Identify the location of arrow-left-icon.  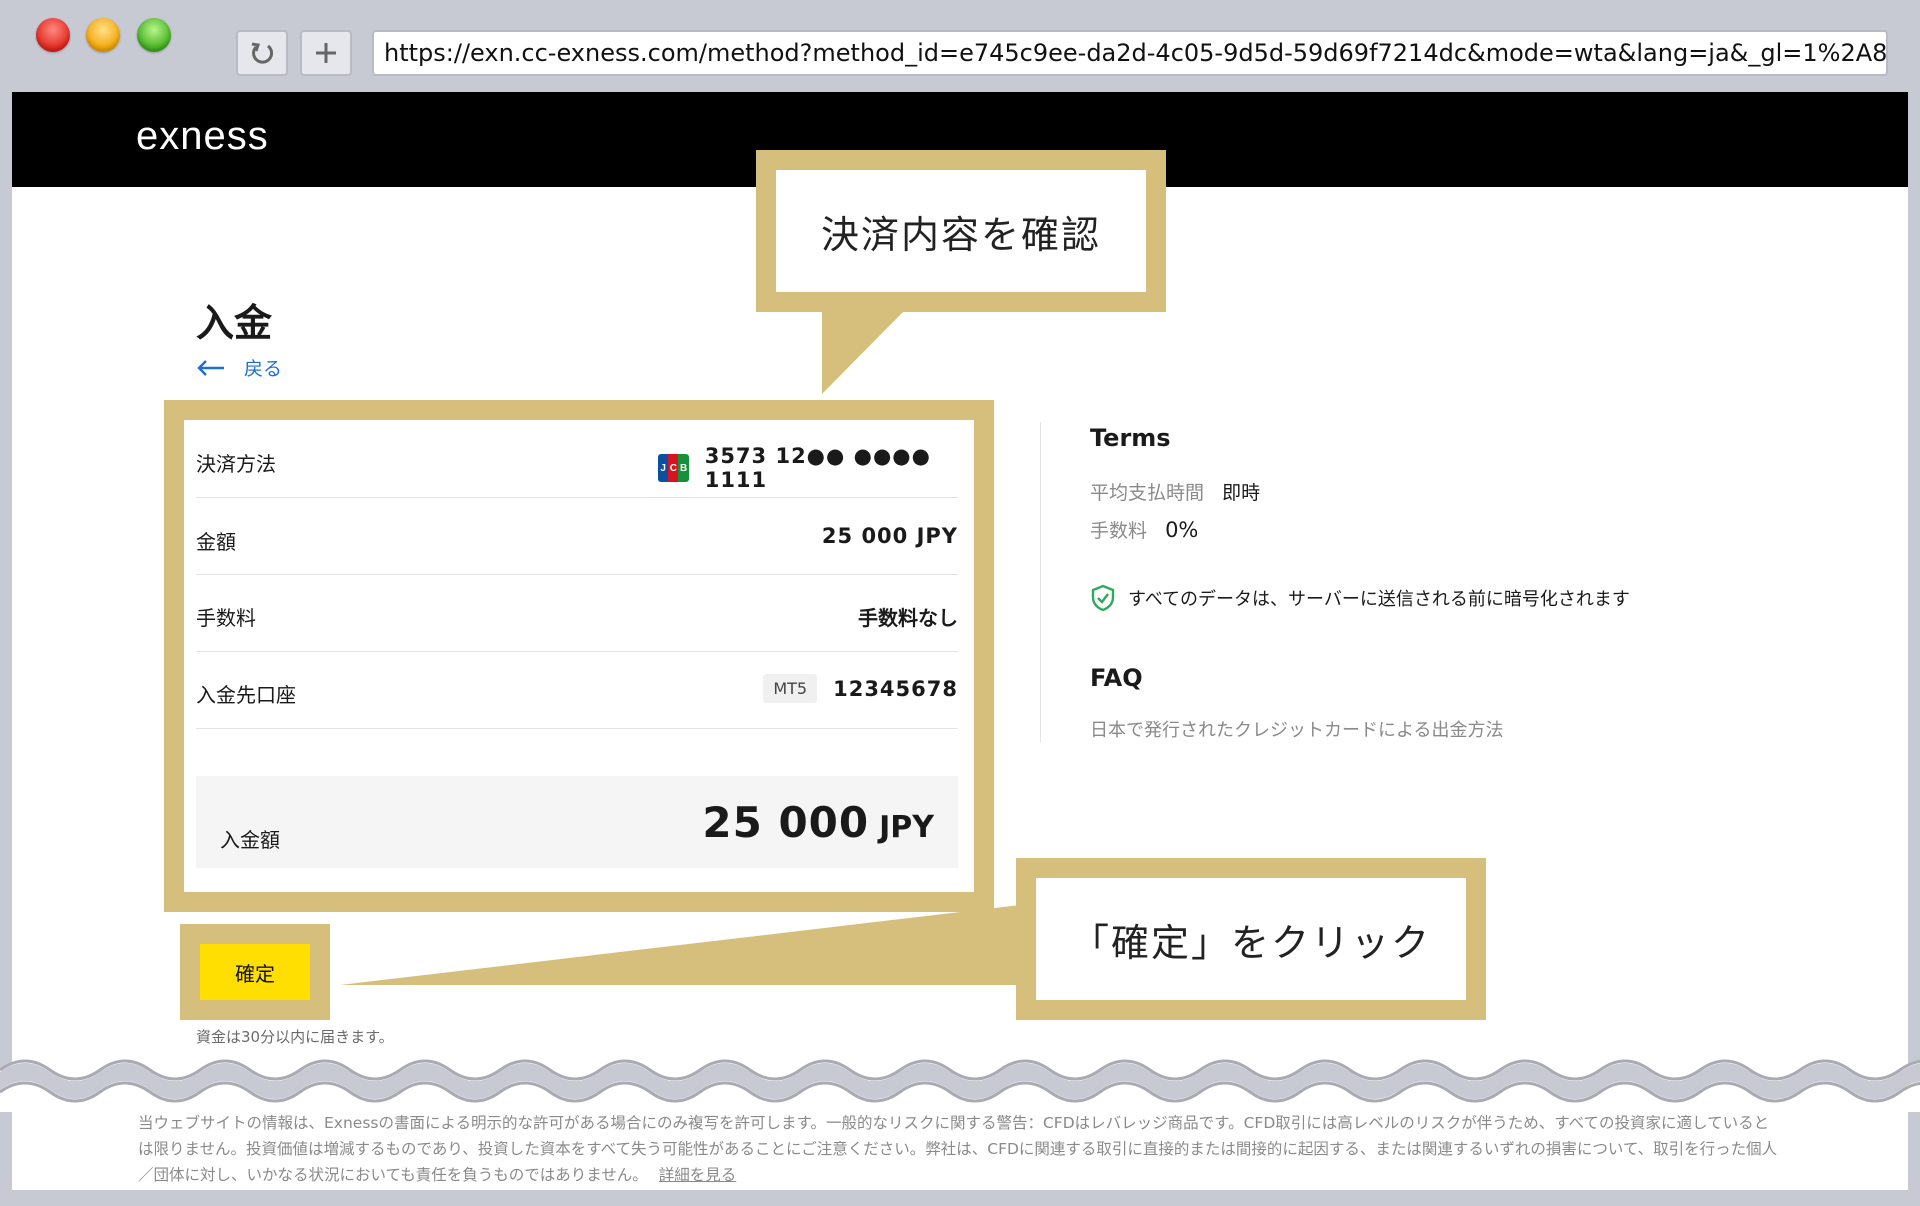
(210, 367).